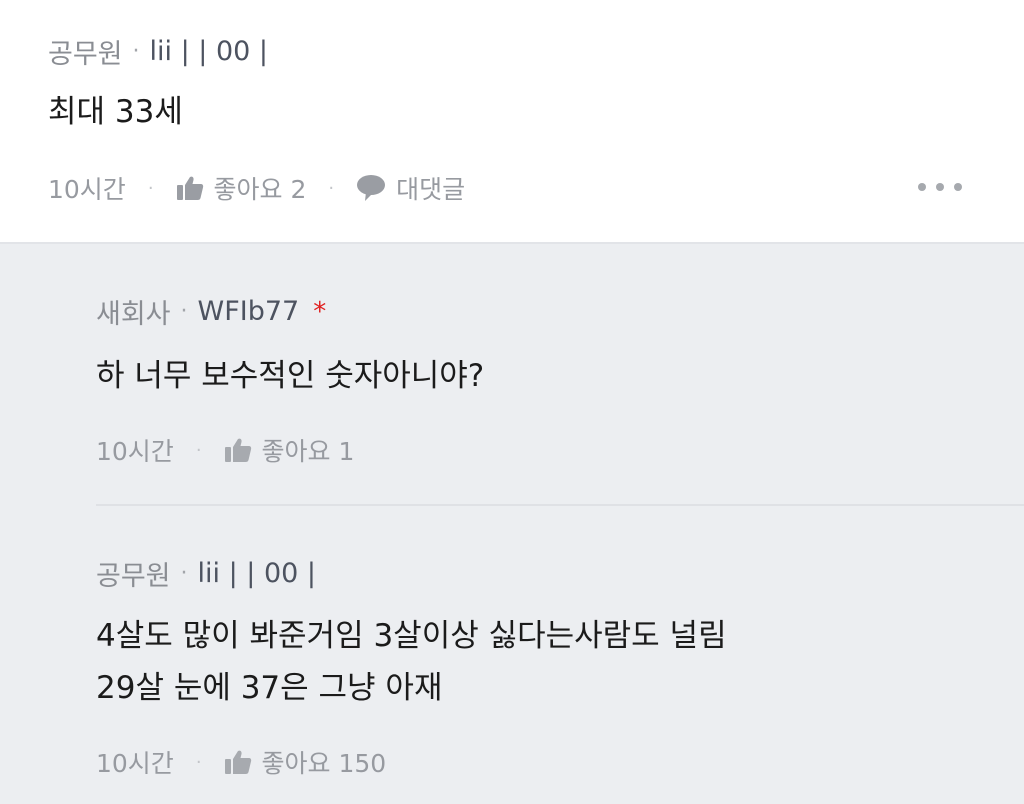 The width and height of the screenshot is (1024, 804). I want to click on comment-text: 최대 33세, so click(115, 112).